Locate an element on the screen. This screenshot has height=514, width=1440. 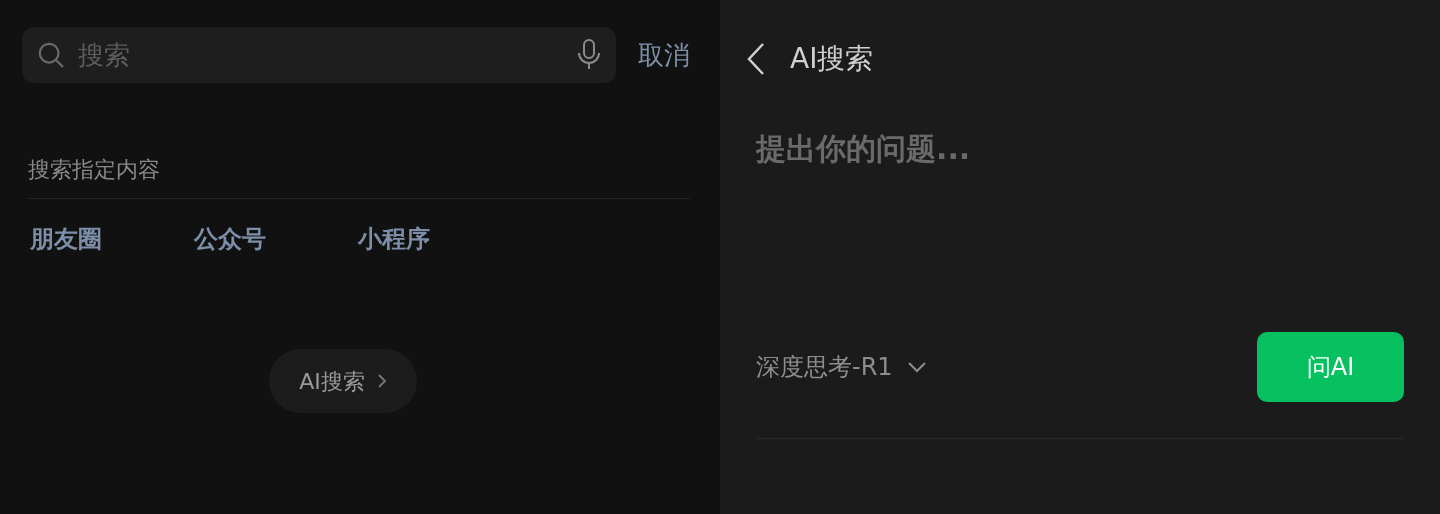
ai-search-button: AI搜索 is located at coordinates (343, 381).